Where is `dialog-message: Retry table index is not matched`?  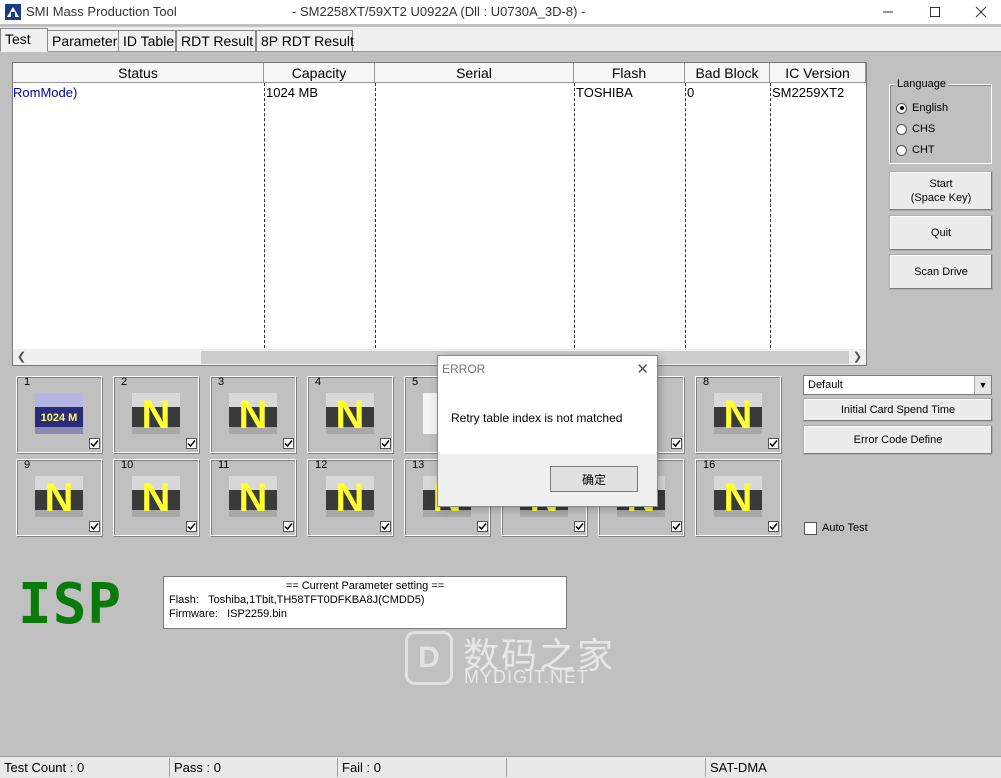 dialog-message: Retry table index is not matched is located at coordinates (537, 418).